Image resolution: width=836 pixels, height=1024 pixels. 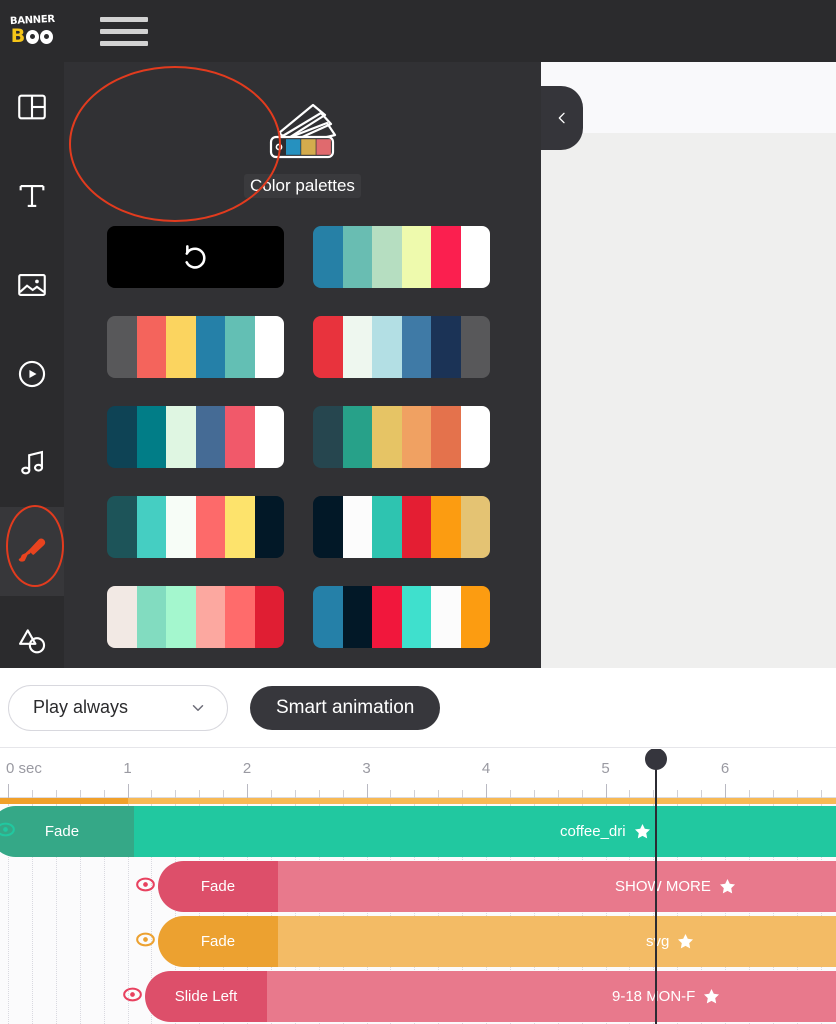 What do you see at coordinates (557, 941) in the screenshot?
I see `clip-body: svg` at bounding box center [557, 941].